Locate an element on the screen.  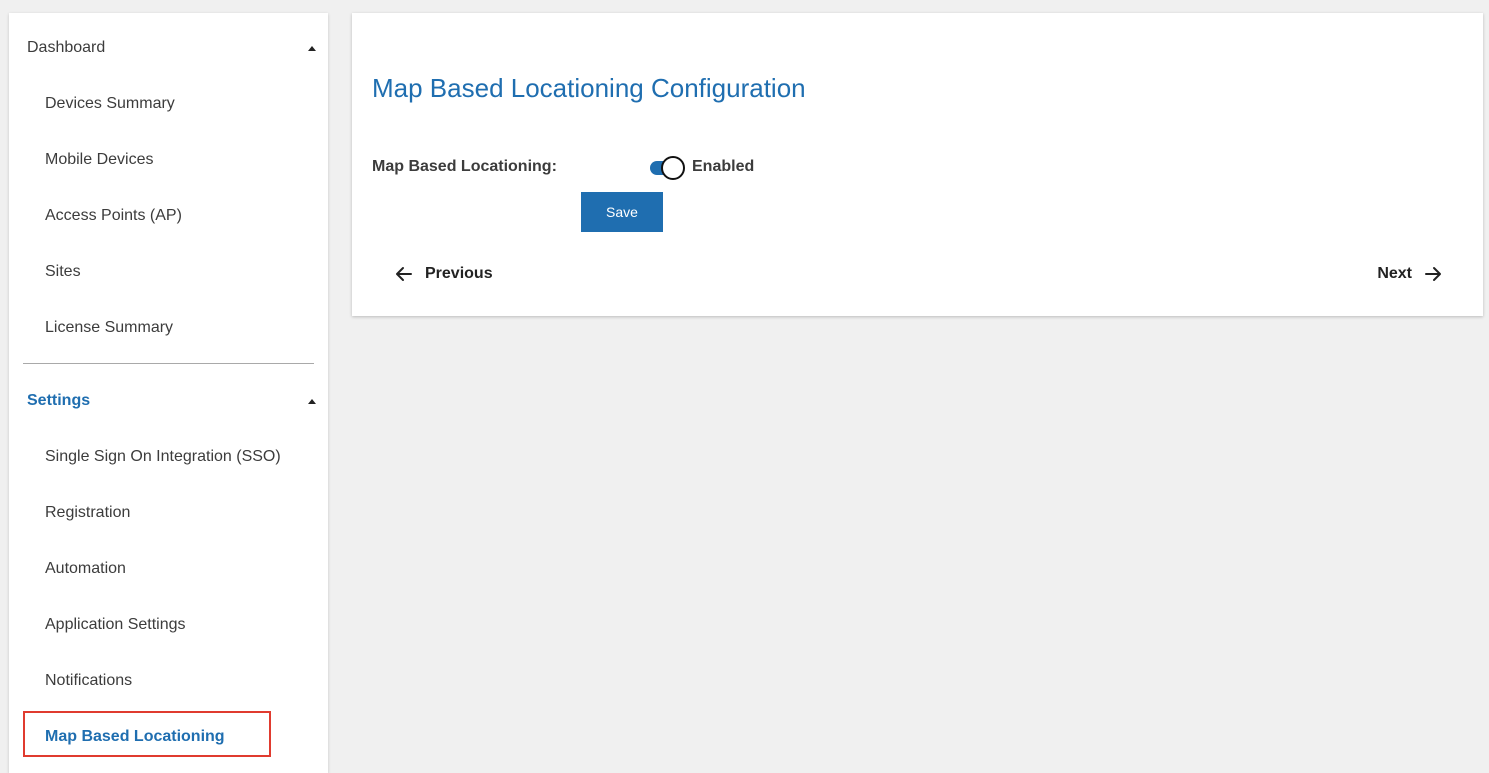
previous-label: Previous is located at coordinates (459, 273).